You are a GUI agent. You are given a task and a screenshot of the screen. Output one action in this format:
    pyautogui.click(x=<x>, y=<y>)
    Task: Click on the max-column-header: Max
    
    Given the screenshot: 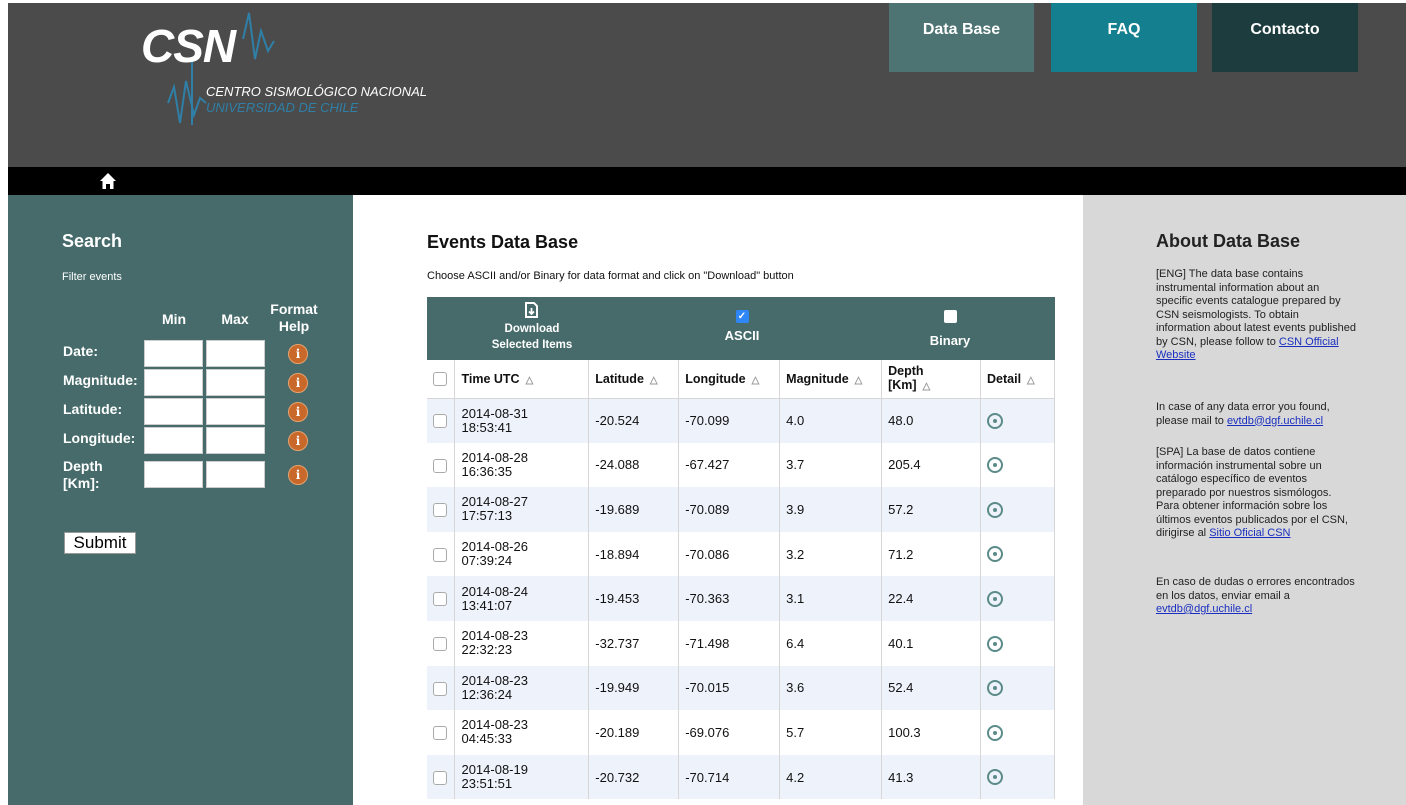 What is the action you would take?
    pyautogui.click(x=235, y=319)
    